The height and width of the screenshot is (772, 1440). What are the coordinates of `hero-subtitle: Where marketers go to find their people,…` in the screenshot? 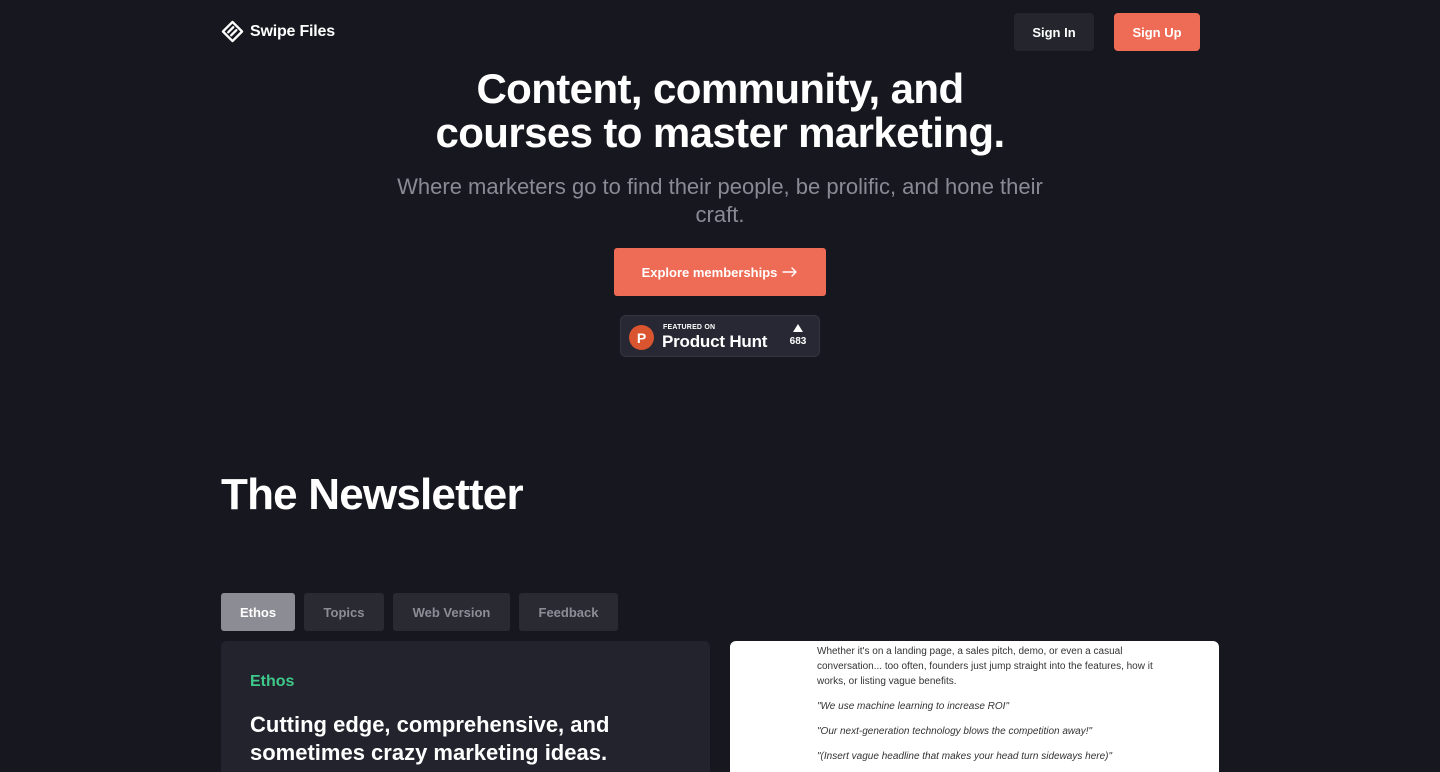 It's located at (720, 200).